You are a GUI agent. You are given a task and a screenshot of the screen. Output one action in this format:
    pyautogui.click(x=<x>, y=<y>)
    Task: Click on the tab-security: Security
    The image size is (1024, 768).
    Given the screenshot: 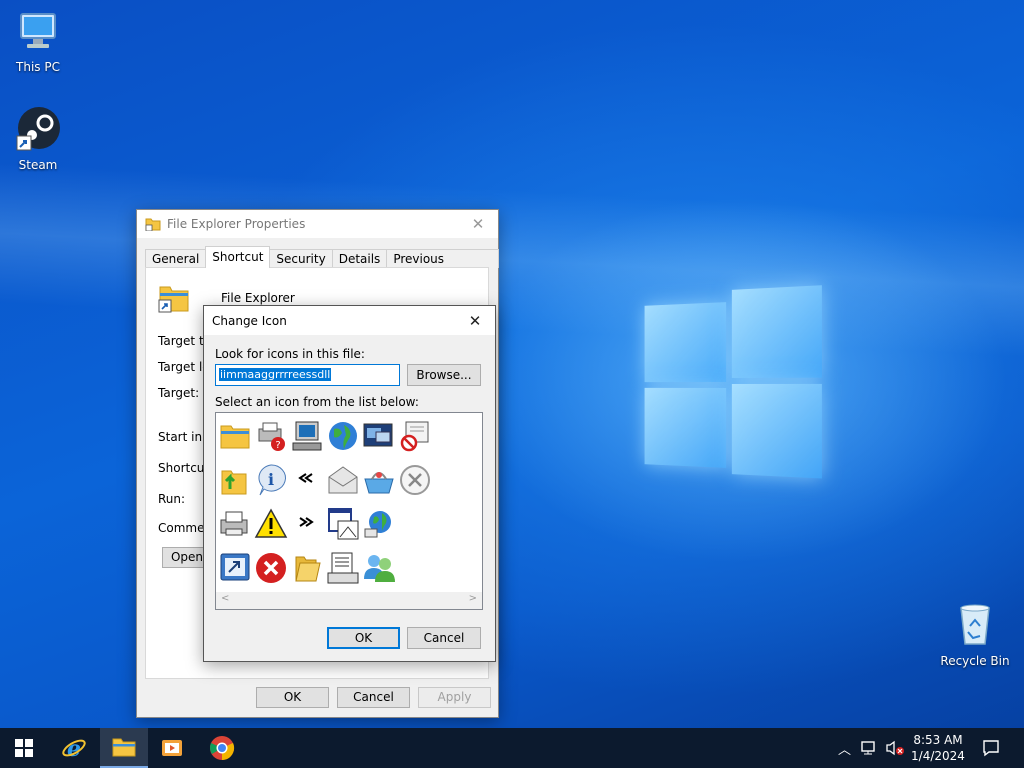 What is the action you would take?
    pyautogui.click(x=301, y=258)
    